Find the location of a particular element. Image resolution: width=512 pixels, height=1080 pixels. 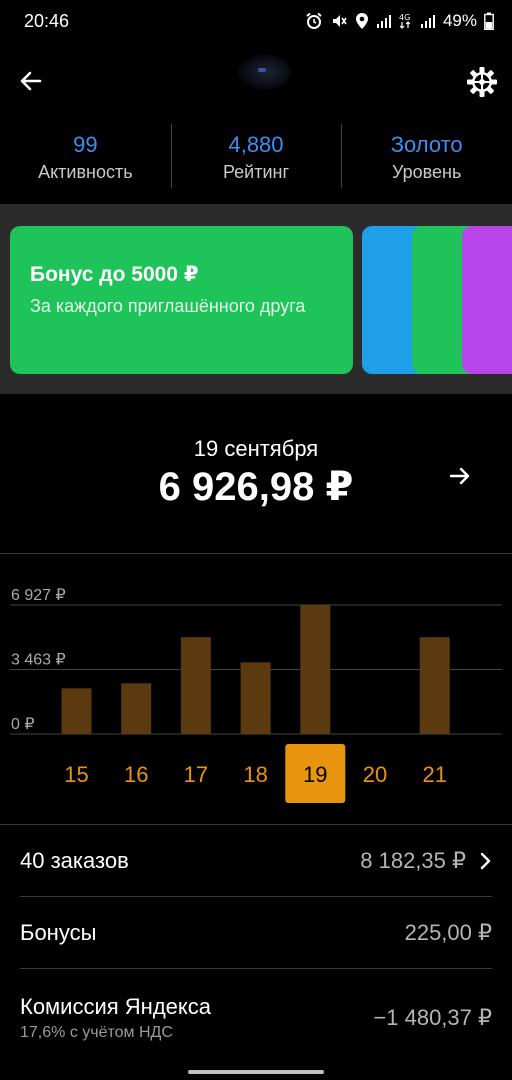

alarm-icon is located at coordinates (314, 20).